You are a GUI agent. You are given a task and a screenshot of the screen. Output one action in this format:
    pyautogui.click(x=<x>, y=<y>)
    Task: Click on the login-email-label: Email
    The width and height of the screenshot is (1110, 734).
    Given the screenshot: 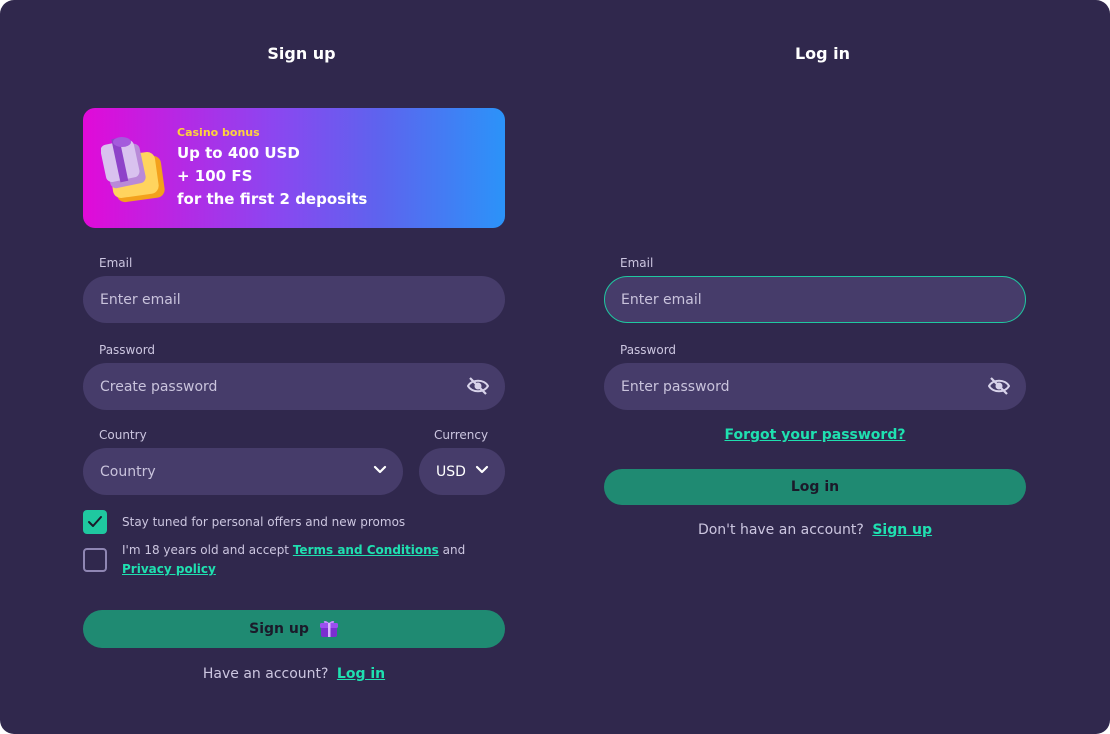 What is the action you would take?
    pyautogui.click(x=637, y=263)
    